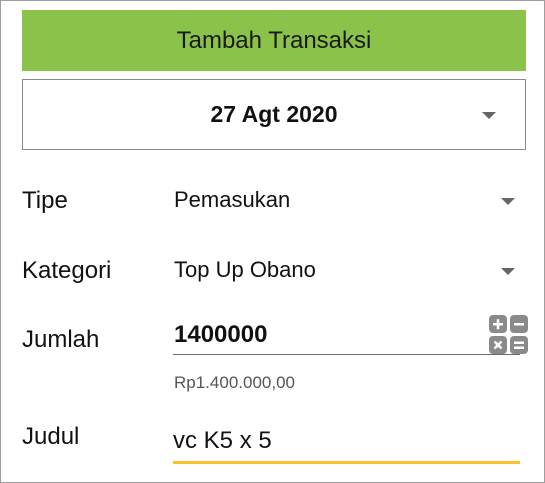 This screenshot has width=545, height=483. What do you see at coordinates (67, 270) in the screenshot?
I see `kategori-label: Kategori` at bounding box center [67, 270].